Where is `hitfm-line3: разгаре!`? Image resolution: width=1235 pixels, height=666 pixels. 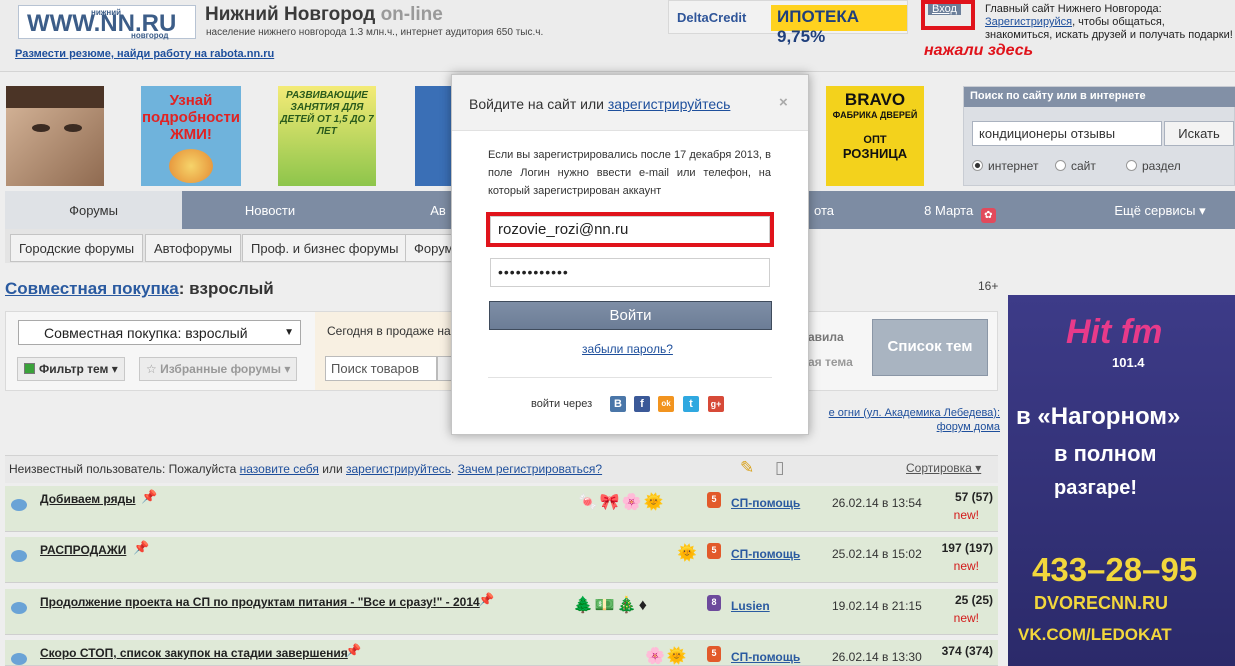
hitfm-line3: разгаре! is located at coordinates (1095, 488).